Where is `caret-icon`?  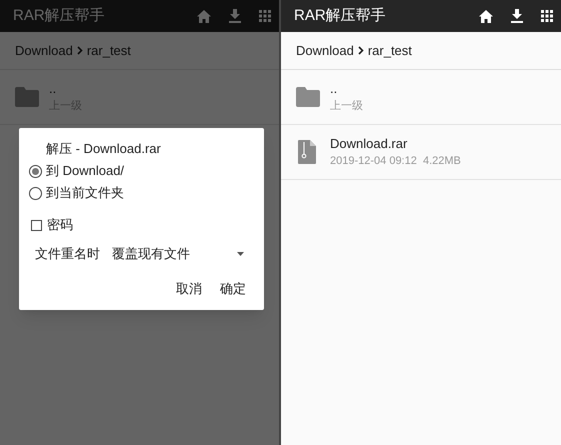
caret-icon is located at coordinates (240, 254).